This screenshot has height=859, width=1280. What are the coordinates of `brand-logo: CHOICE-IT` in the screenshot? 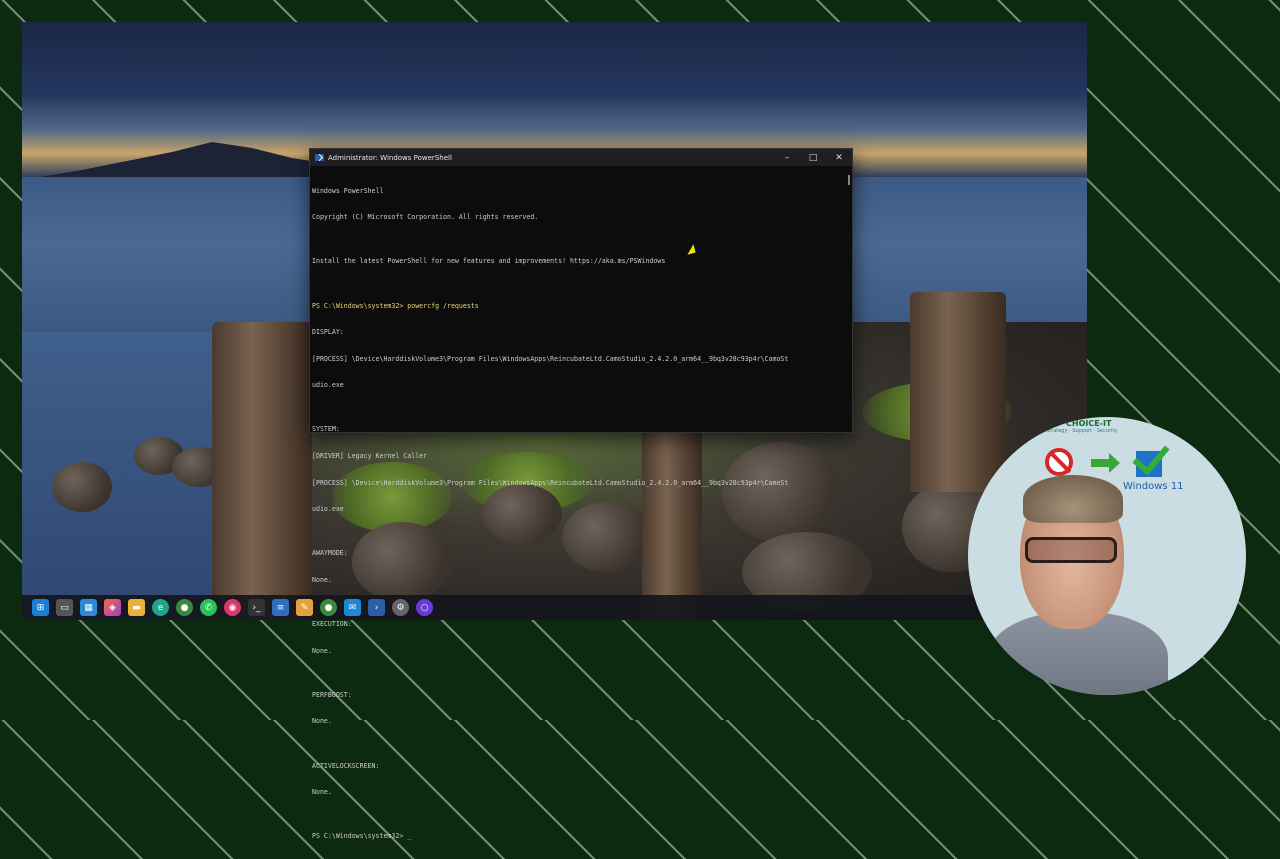 It's located at (1089, 423).